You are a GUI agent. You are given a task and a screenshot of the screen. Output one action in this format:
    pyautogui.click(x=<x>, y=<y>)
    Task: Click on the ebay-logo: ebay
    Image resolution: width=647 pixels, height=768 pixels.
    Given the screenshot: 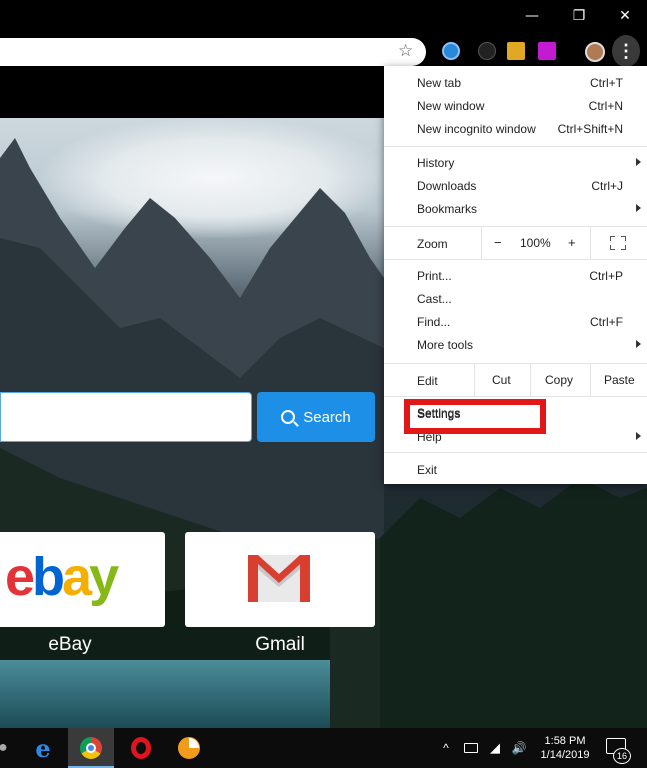 What is the action you would take?
    pyautogui.click(x=62, y=577)
    